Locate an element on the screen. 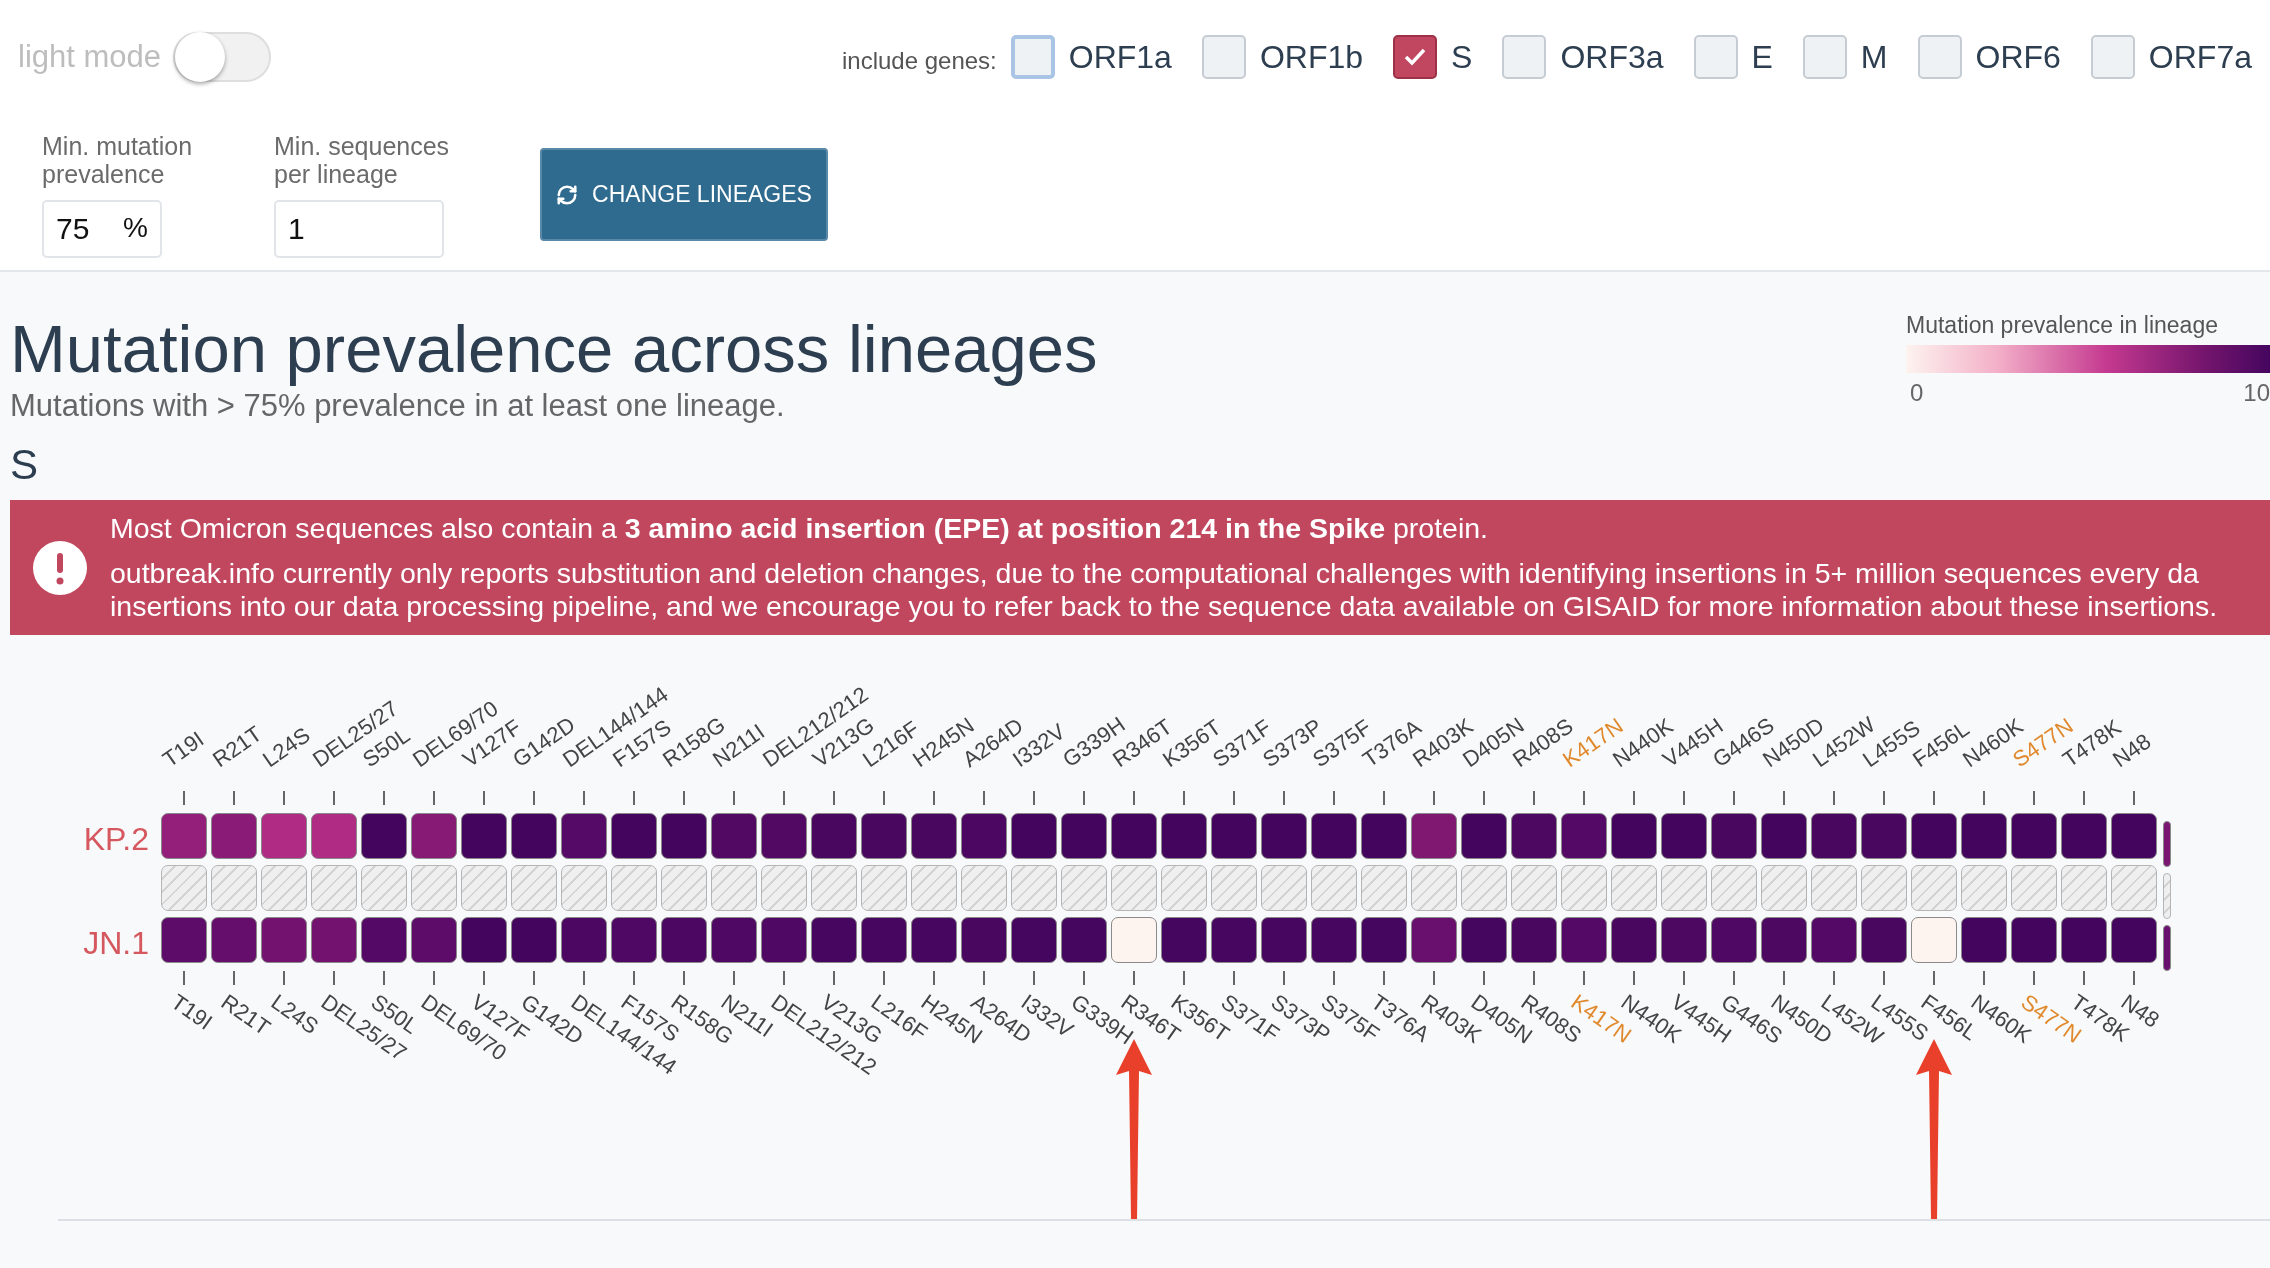 The width and height of the screenshot is (2270, 1268). checkbox-label: ORF1a is located at coordinates (1120, 57).